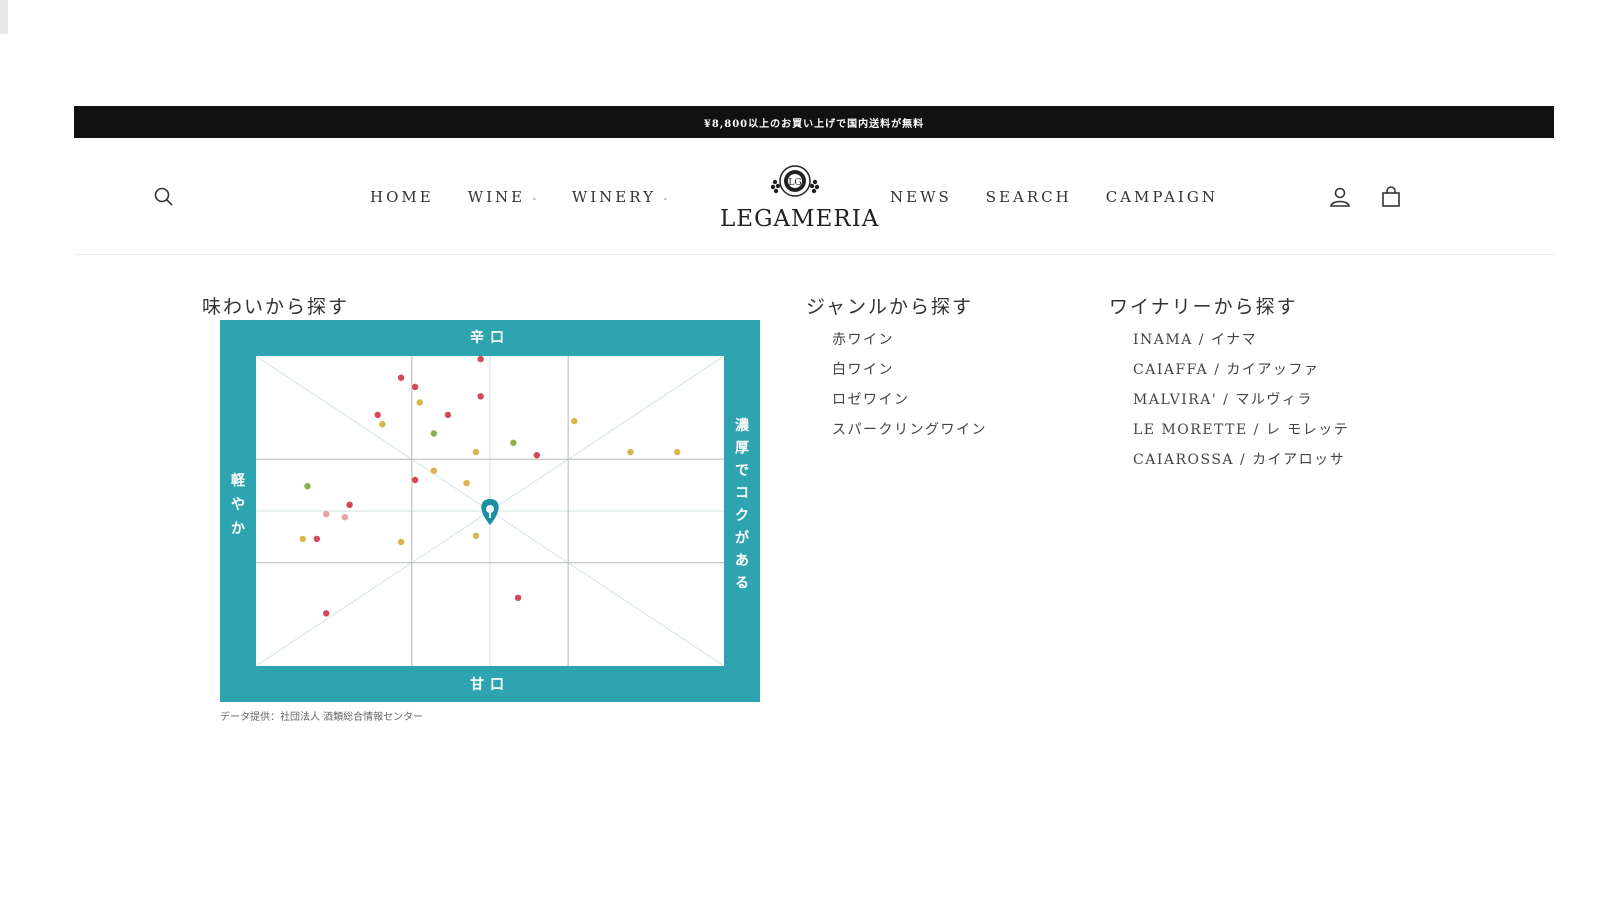 Image resolution: width=1600 pixels, height=900 pixels. What do you see at coordinates (276, 307) in the screenshot?
I see `taste-section-title: 味わいから探す` at bounding box center [276, 307].